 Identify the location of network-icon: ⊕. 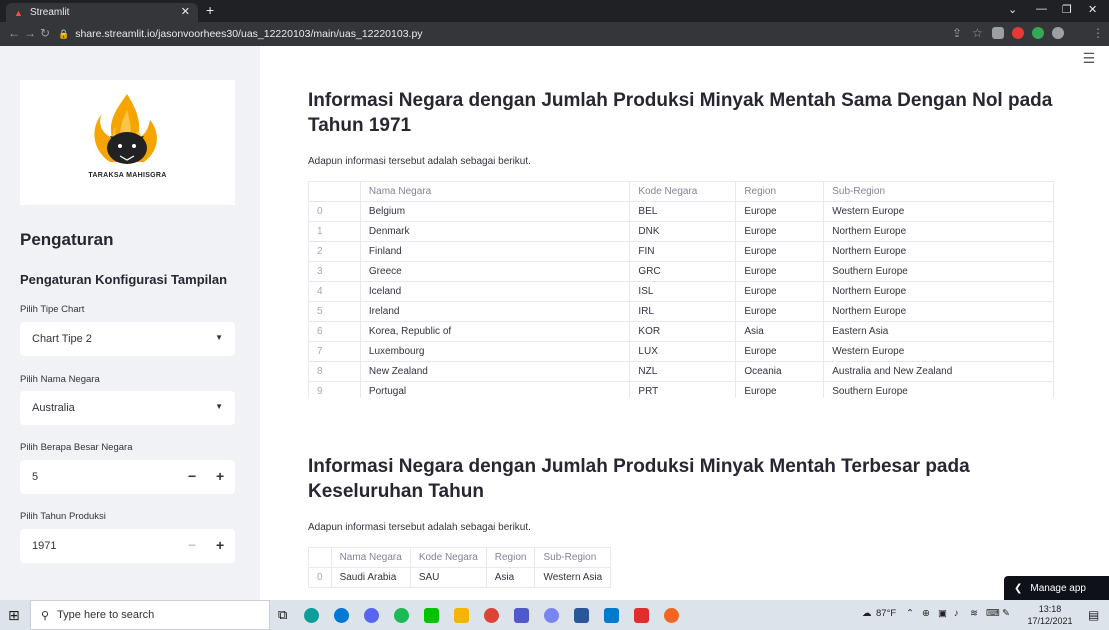
(926, 613).